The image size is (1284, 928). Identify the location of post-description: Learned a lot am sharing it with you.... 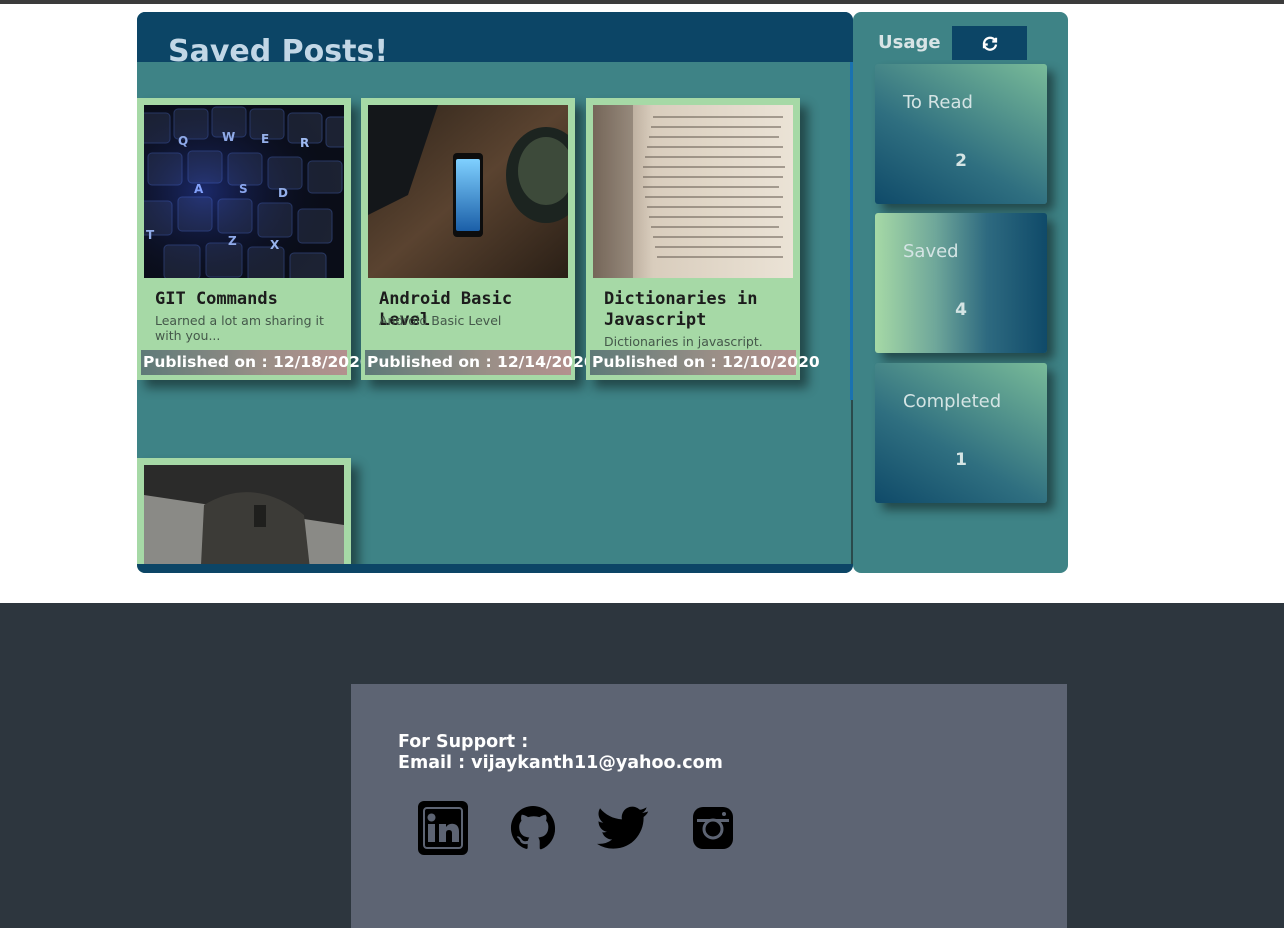
(239, 328).